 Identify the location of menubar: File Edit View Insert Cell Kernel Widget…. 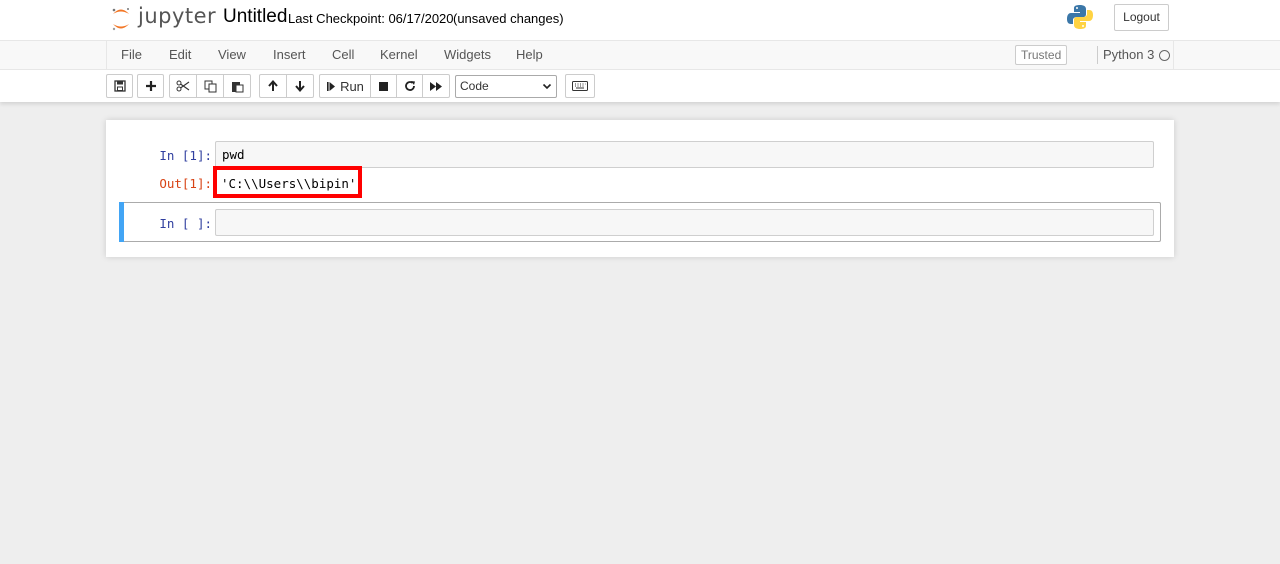
(640, 55).